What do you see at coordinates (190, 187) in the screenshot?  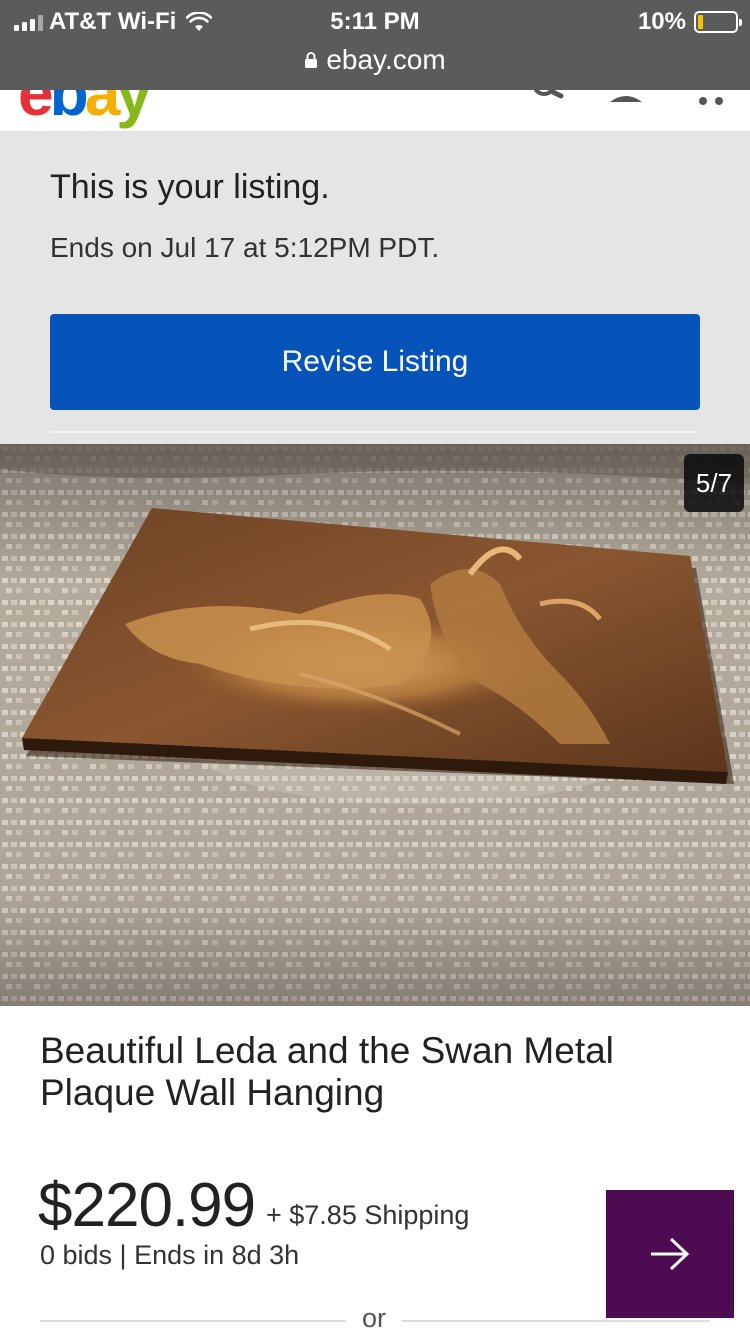 I see `listing-heading: This is your listing.` at bounding box center [190, 187].